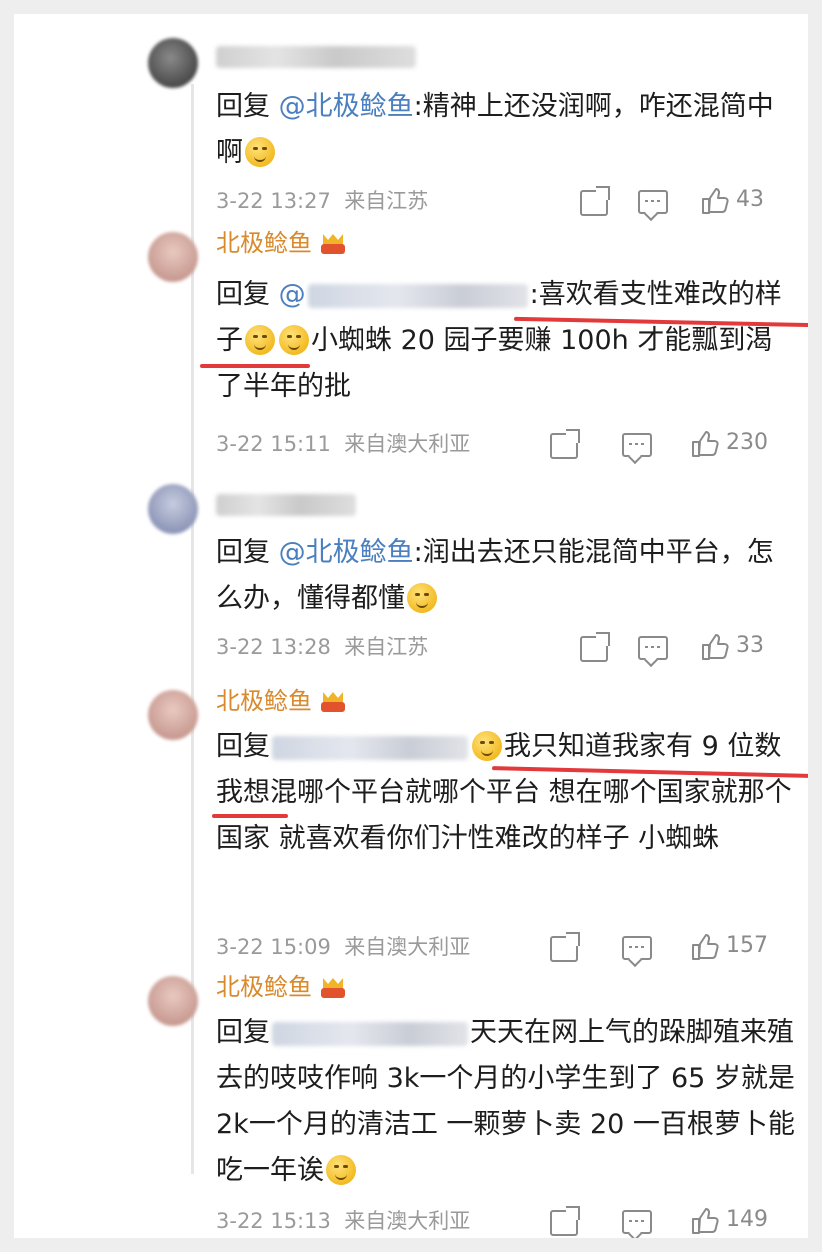 This screenshot has width=822, height=1252. I want to click on mention-link: @, so click(292, 294).